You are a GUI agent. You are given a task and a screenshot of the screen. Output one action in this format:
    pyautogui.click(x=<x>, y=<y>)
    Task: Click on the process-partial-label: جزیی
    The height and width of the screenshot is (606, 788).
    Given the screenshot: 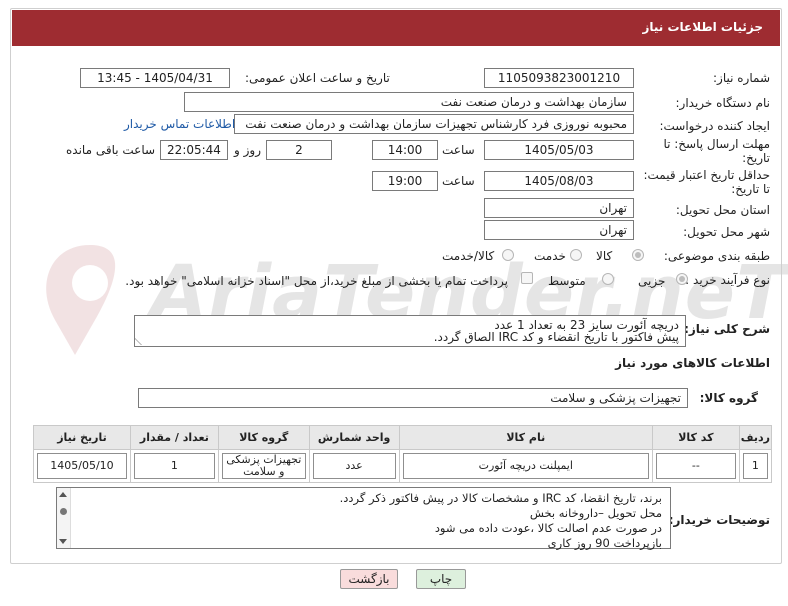 What is the action you would take?
    pyautogui.click(x=652, y=281)
    